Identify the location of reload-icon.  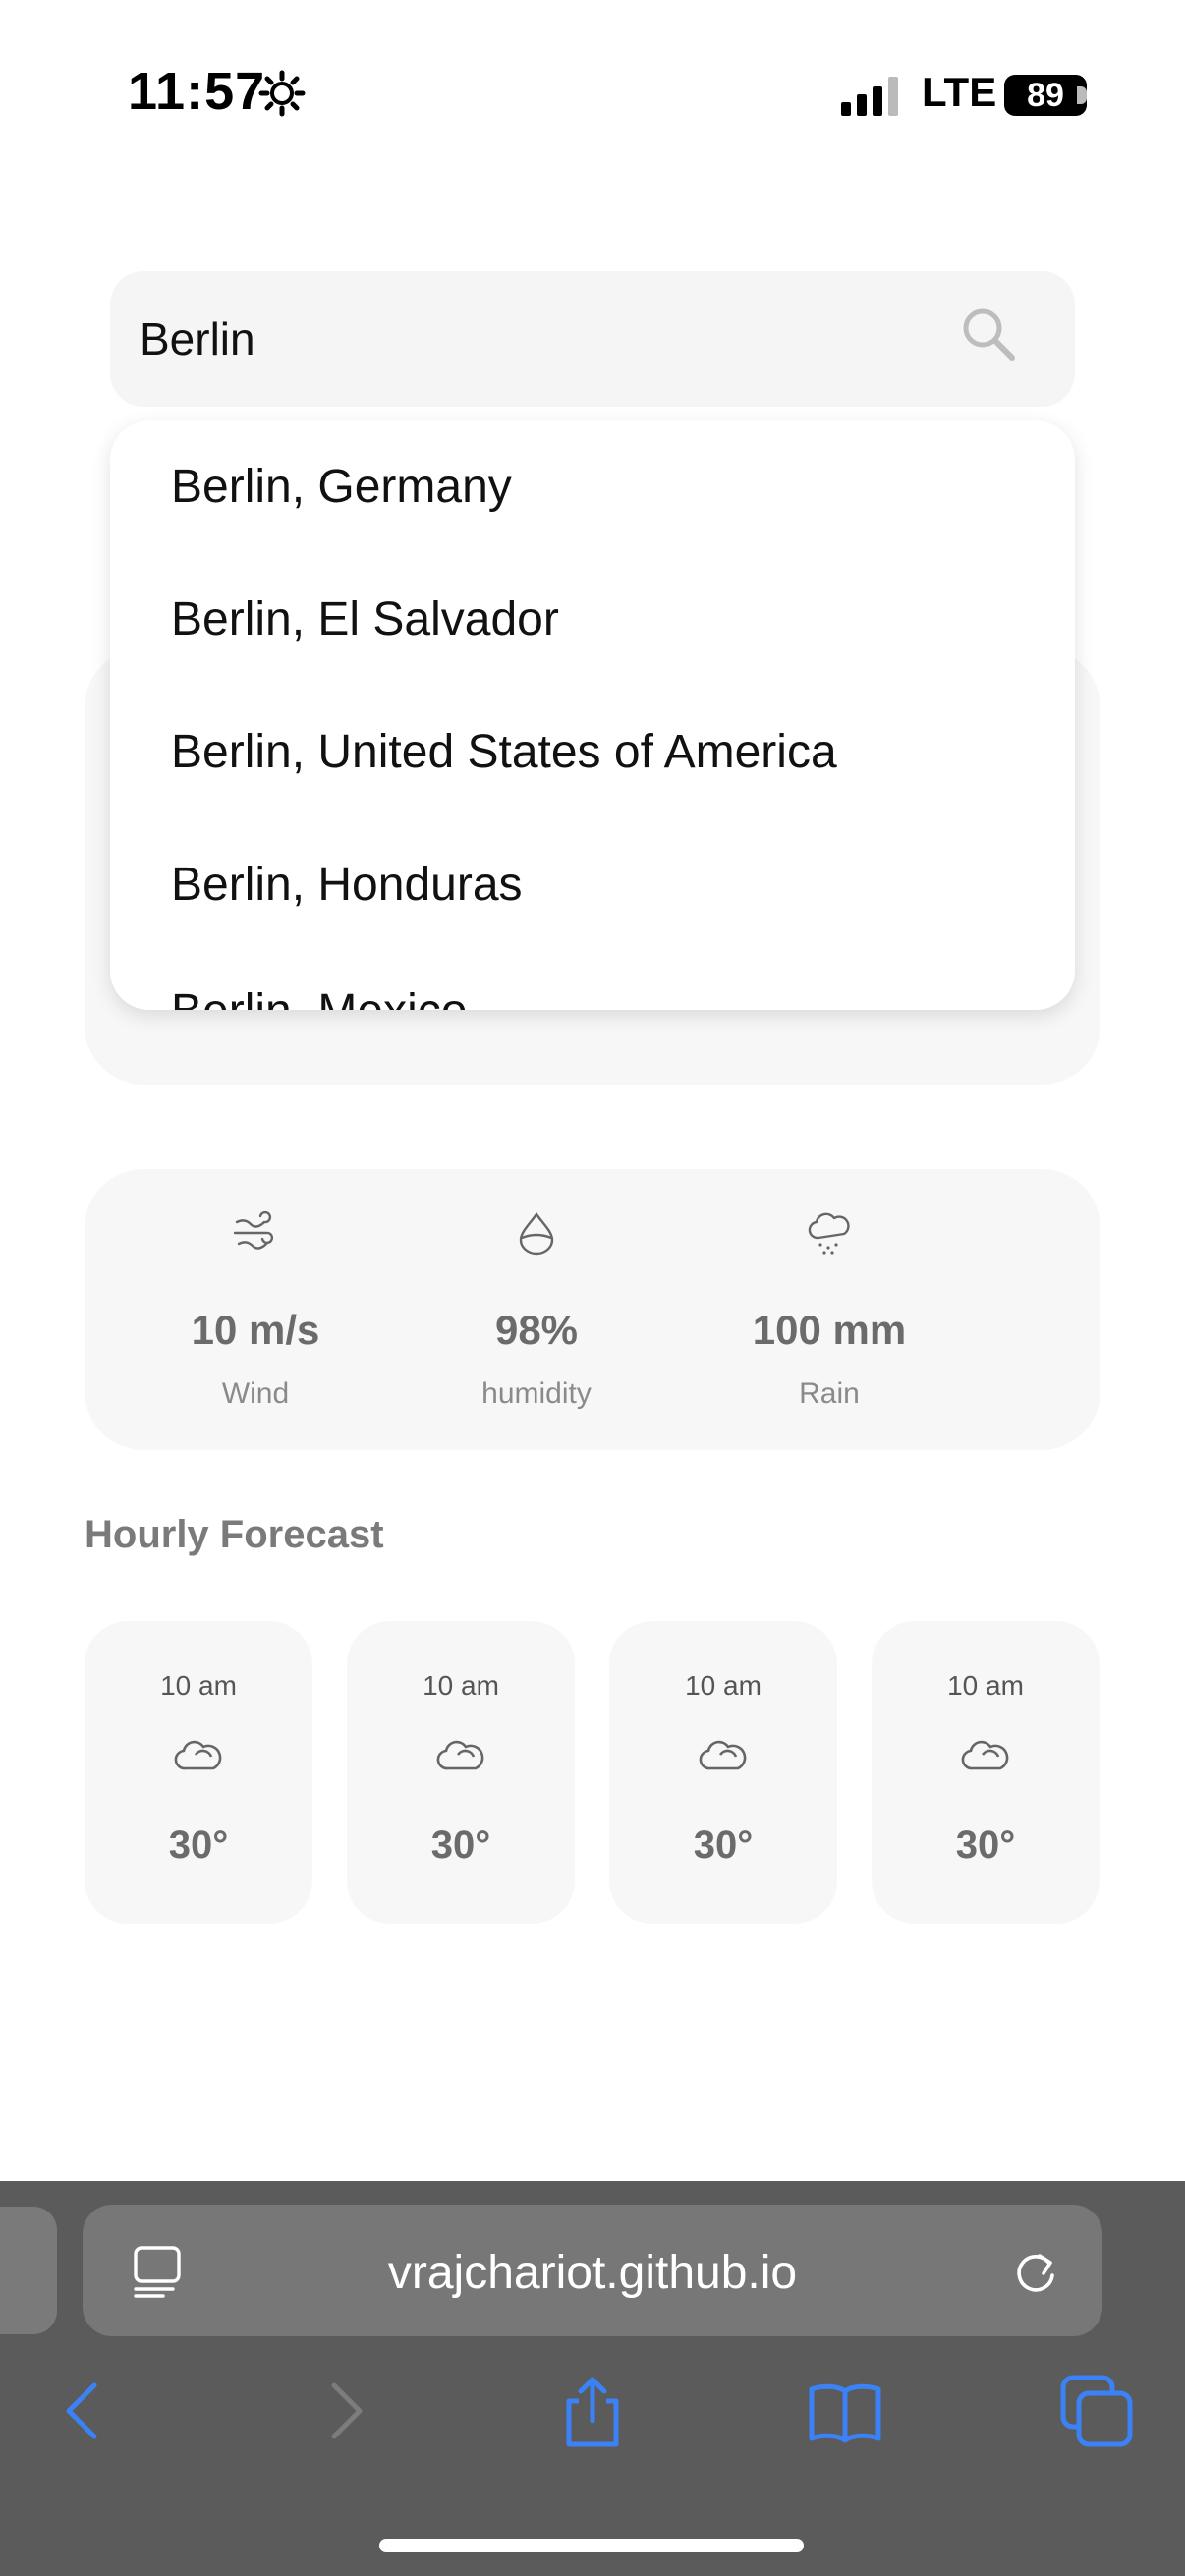
(1035, 2271).